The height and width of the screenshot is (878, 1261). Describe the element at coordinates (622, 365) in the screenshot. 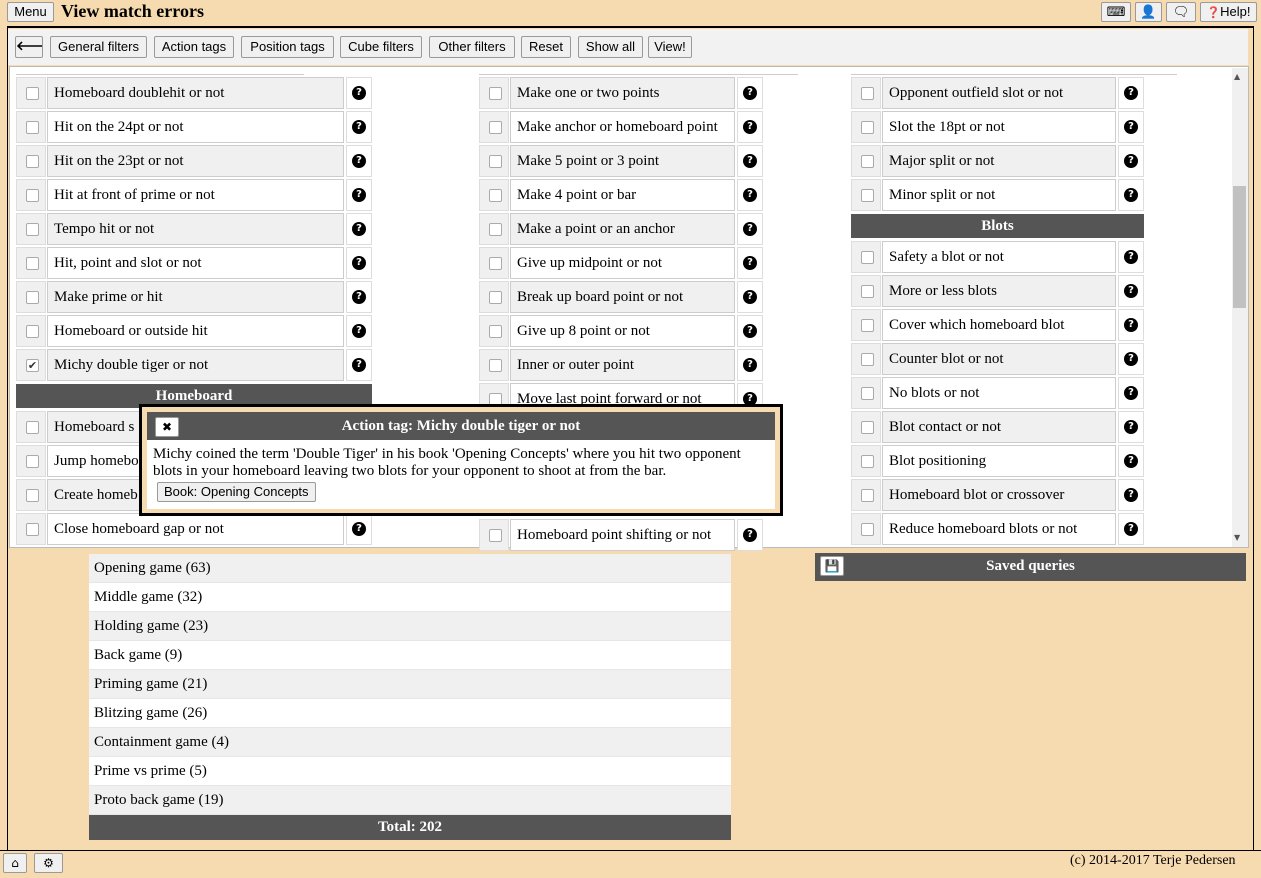

I see `col2-row-label: Inner or outer point` at that location.